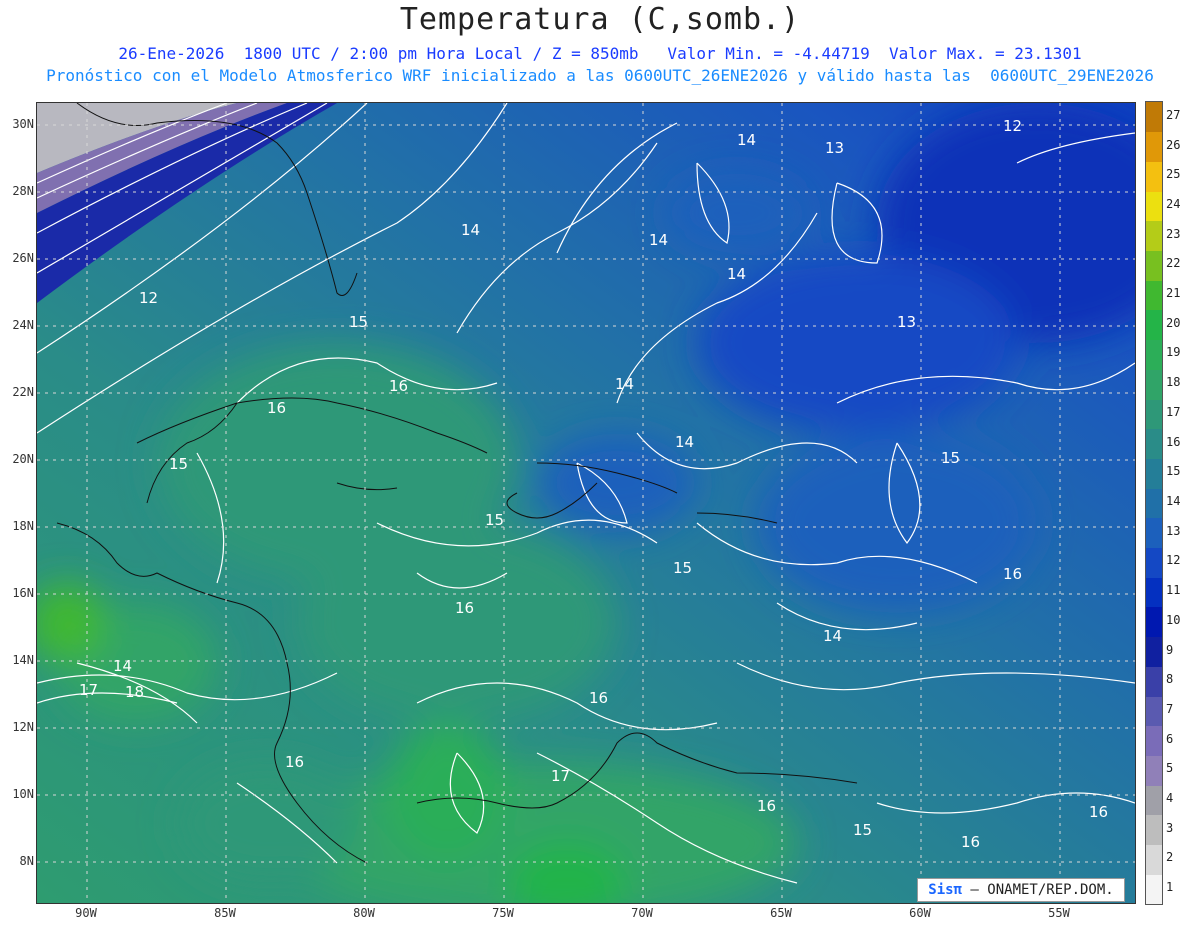 This screenshot has width=1200, height=927. Describe the element at coordinates (23, 660) in the screenshot. I see `lat-label-14n: 14N` at that location.